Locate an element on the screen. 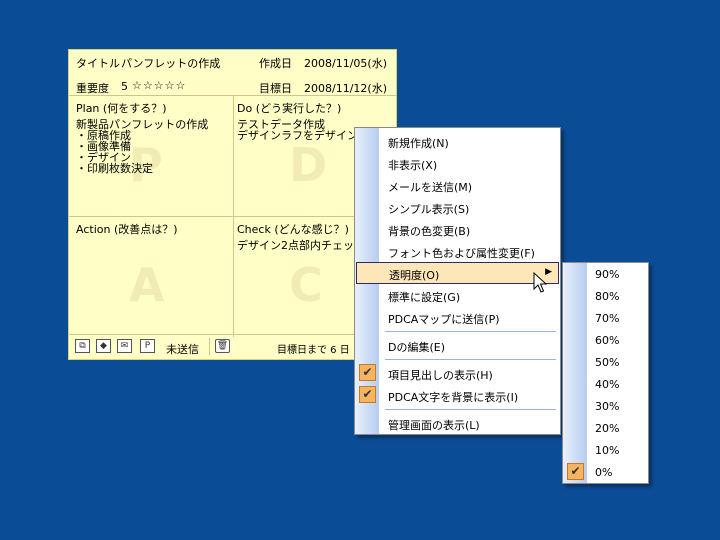 The image size is (720, 540). option-label: 70% is located at coordinates (607, 318).